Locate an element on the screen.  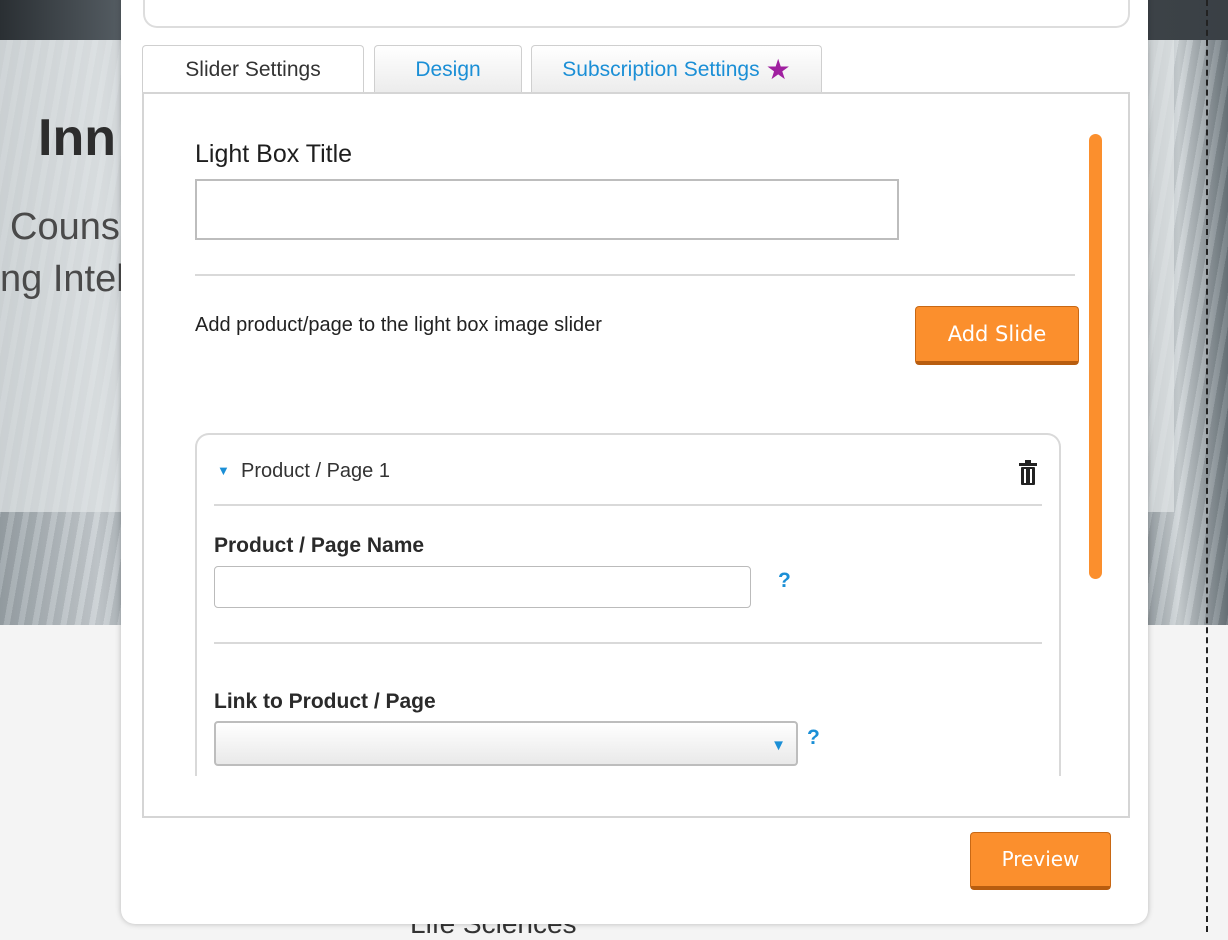
background-subtitle-line1: Couns is located at coordinates (65, 227).